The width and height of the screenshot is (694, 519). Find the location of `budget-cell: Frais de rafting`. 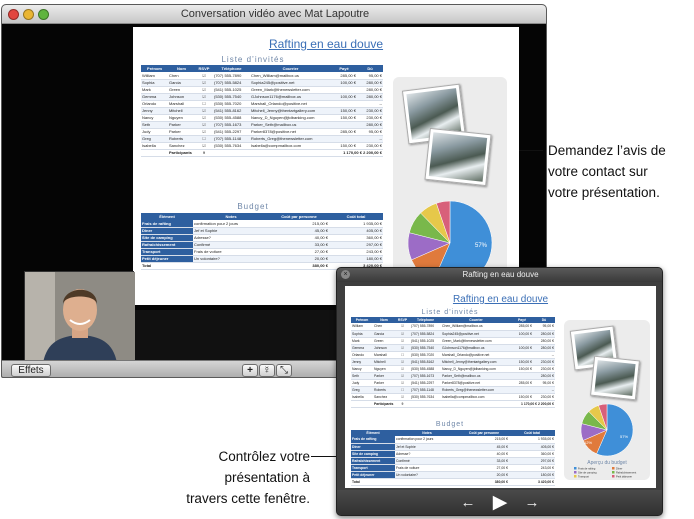

budget-cell: Frais de rafting is located at coordinates (373, 440).